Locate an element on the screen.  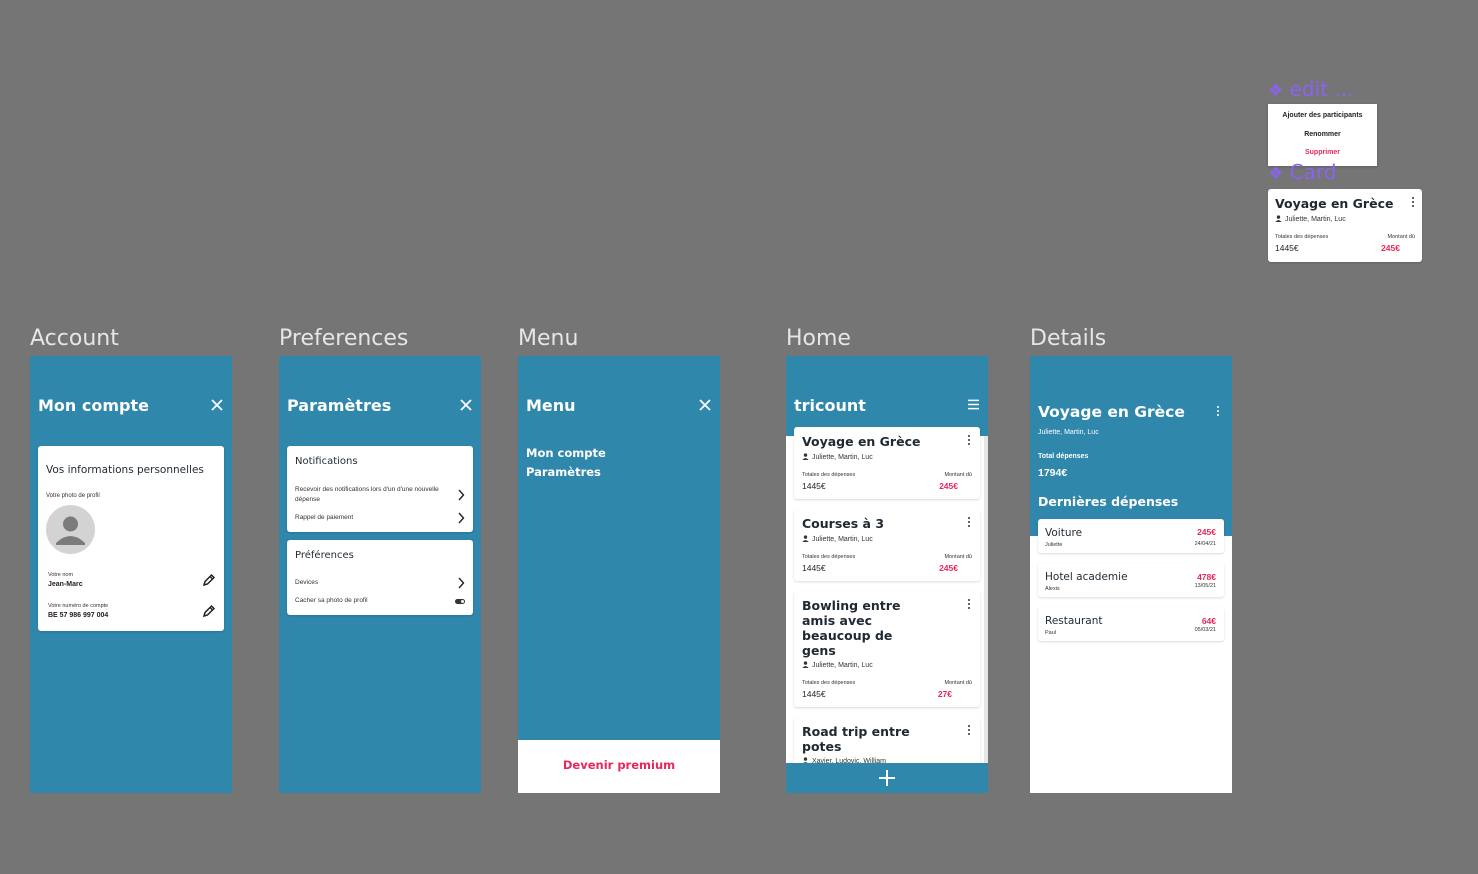
plus-icon is located at coordinates (887, 778).